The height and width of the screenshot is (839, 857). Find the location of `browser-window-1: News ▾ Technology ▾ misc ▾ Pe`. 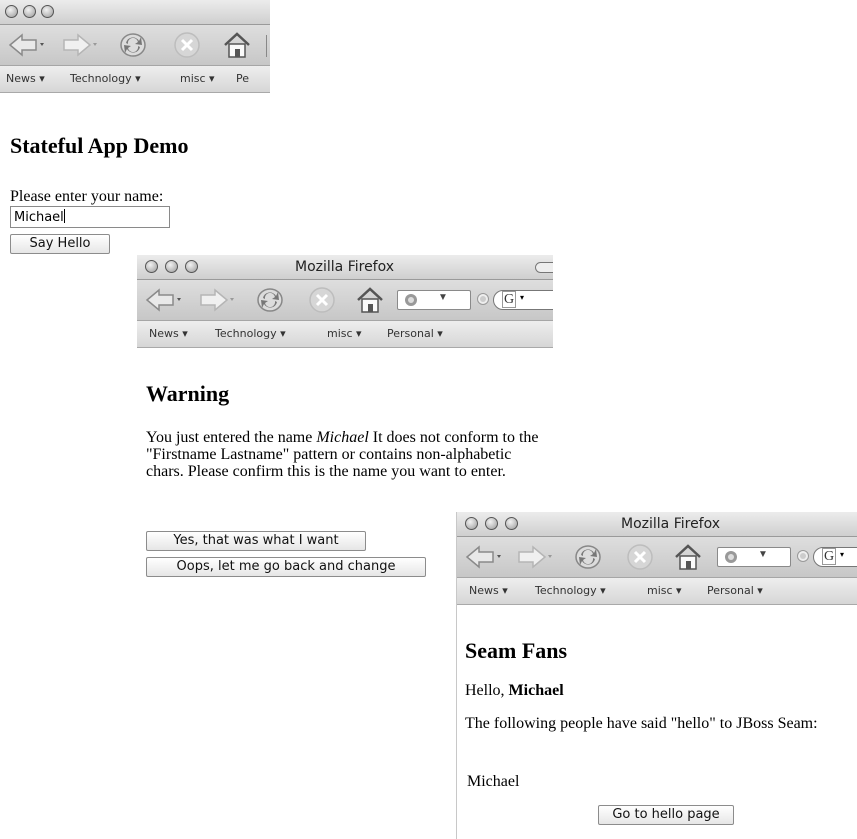

browser-window-1: News ▾ Technology ▾ misc ▾ Pe is located at coordinates (135, 55).